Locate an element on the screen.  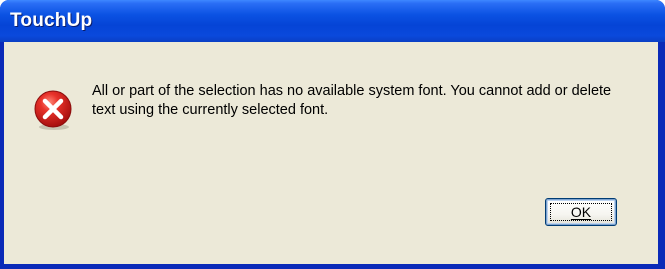
ok-button-label: OK is located at coordinates (581, 212).